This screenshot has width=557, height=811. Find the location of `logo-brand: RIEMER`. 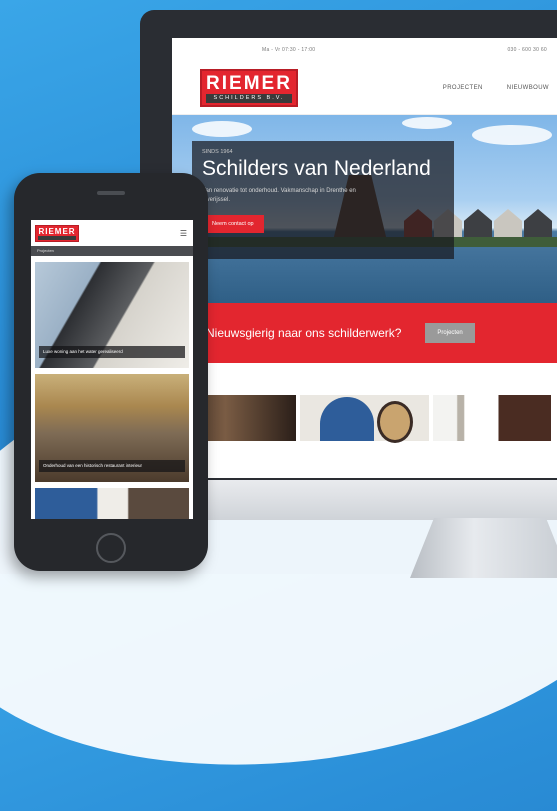

logo-brand: RIEMER is located at coordinates (249, 83).